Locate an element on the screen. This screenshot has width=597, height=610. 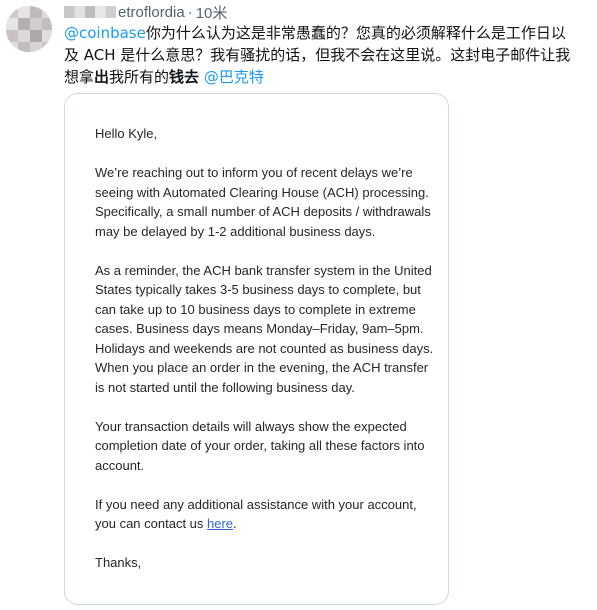
avatar is located at coordinates (29, 29).